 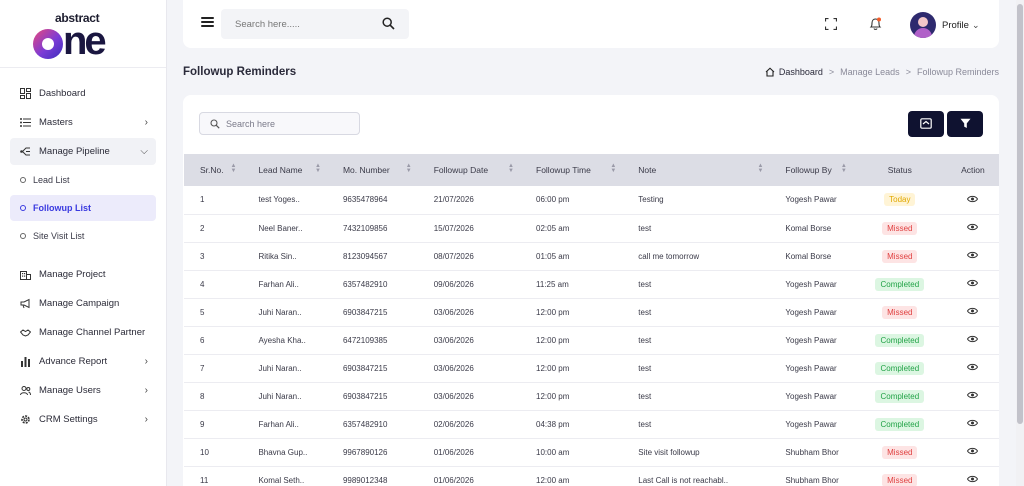 What do you see at coordinates (83, 303) in the screenshot?
I see `sidebar-item-manage-campaign: Manage Campaign` at bounding box center [83, 303].